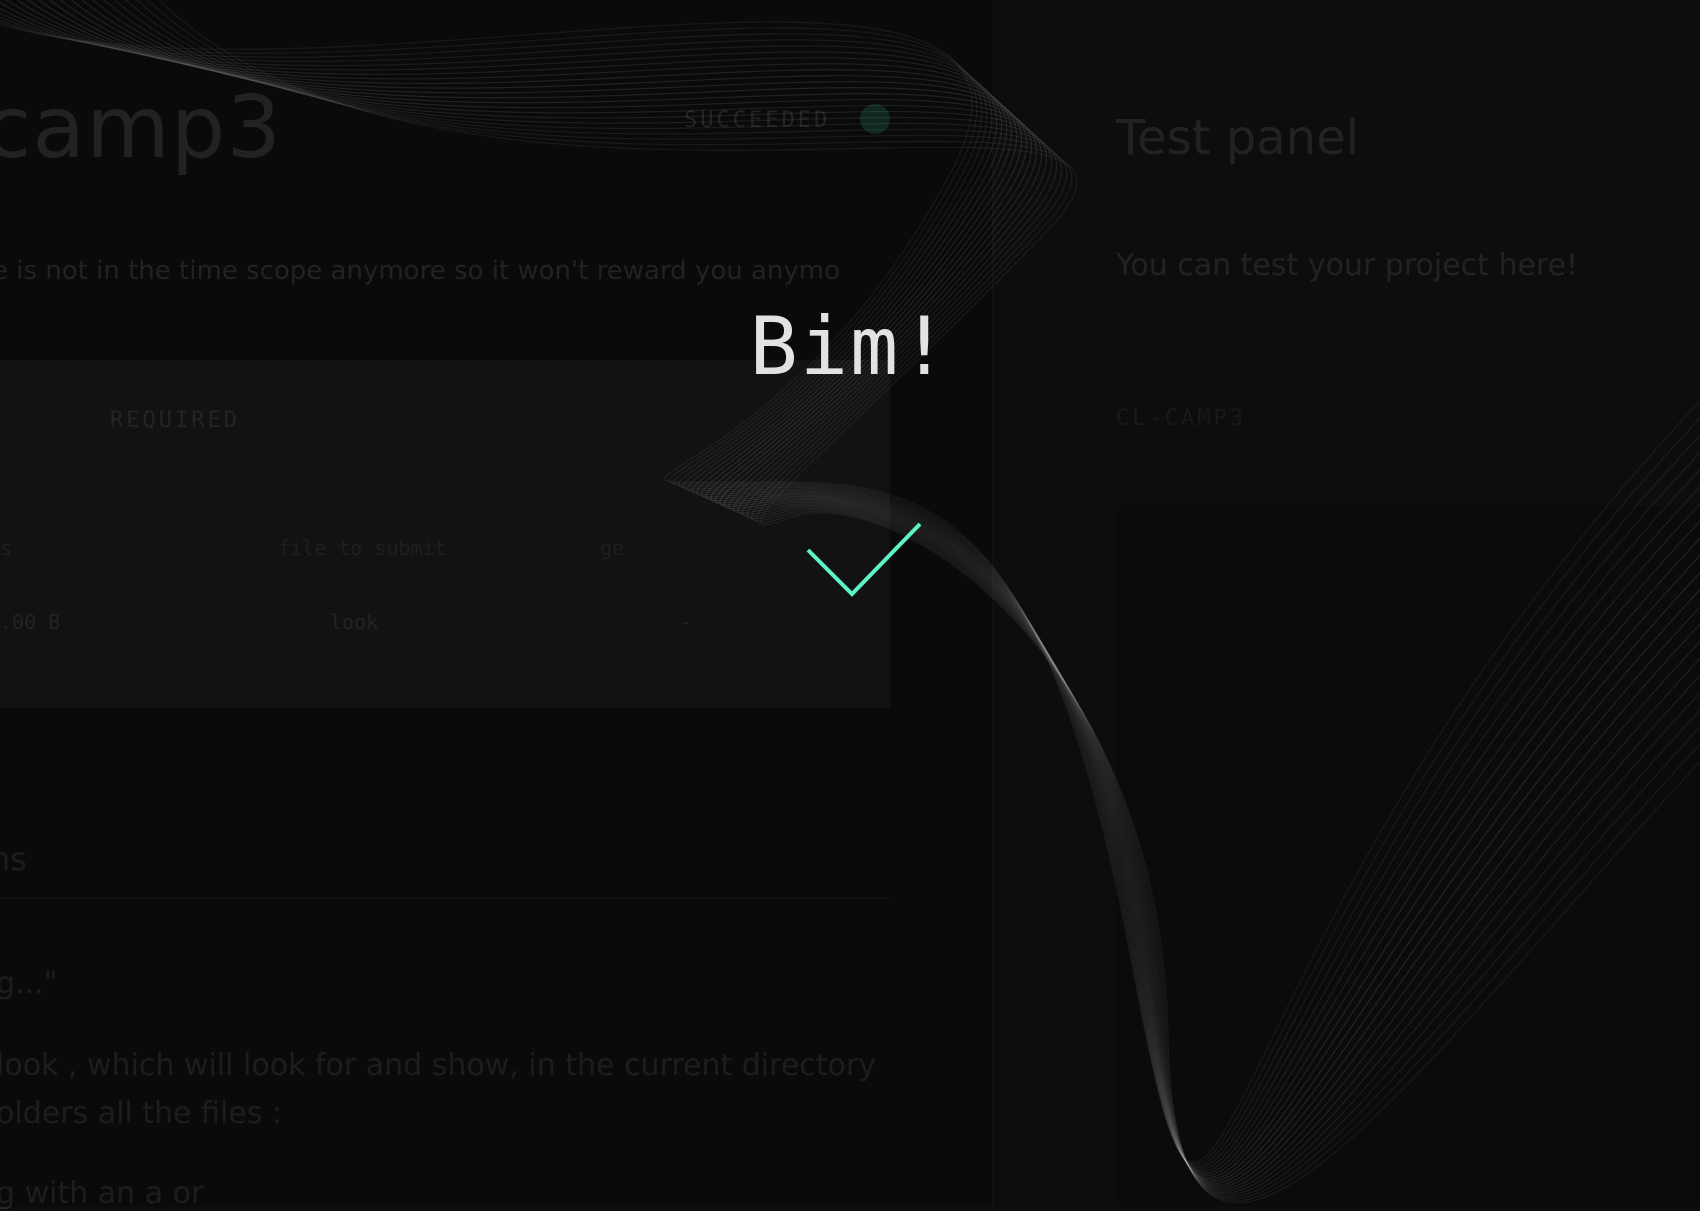 The height and width of the screenshot is (1211, 1700). Describe the element at coordinates (850, 346) in the screenshot. I see `success-title: Bim!` at that location.